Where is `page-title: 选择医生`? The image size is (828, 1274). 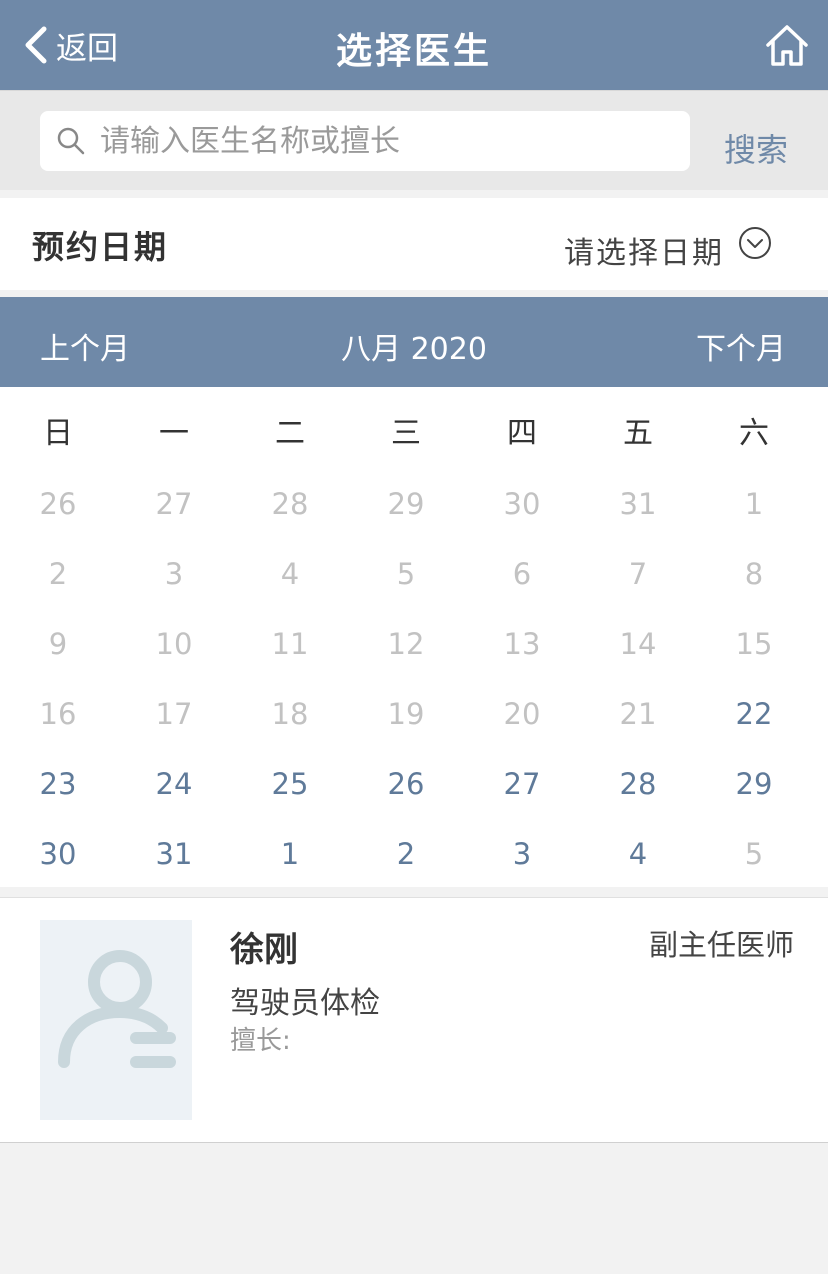
page-title: 选择医生 is located at coordinates (413, 51).